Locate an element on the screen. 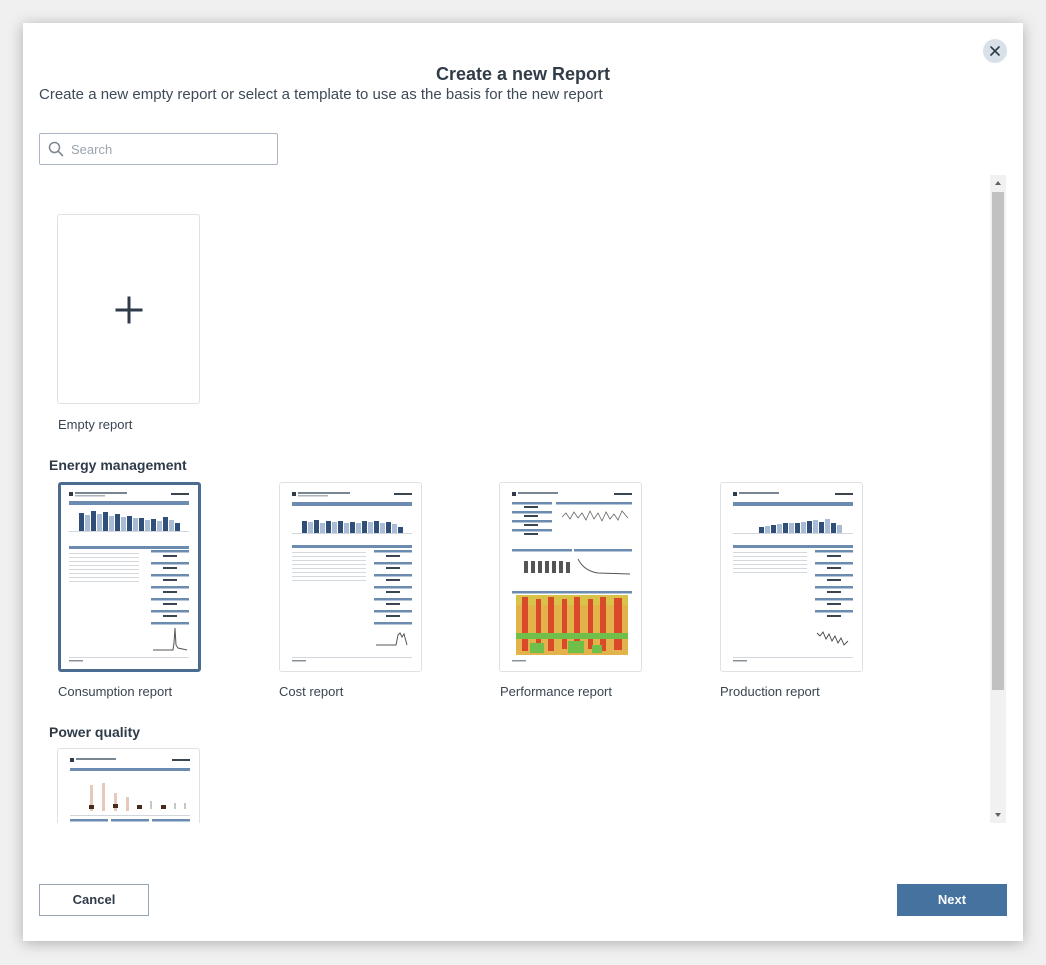 This screenshot has width=1046, height=965. consumption-report-thumbnail is located at coordinates (129, 577).